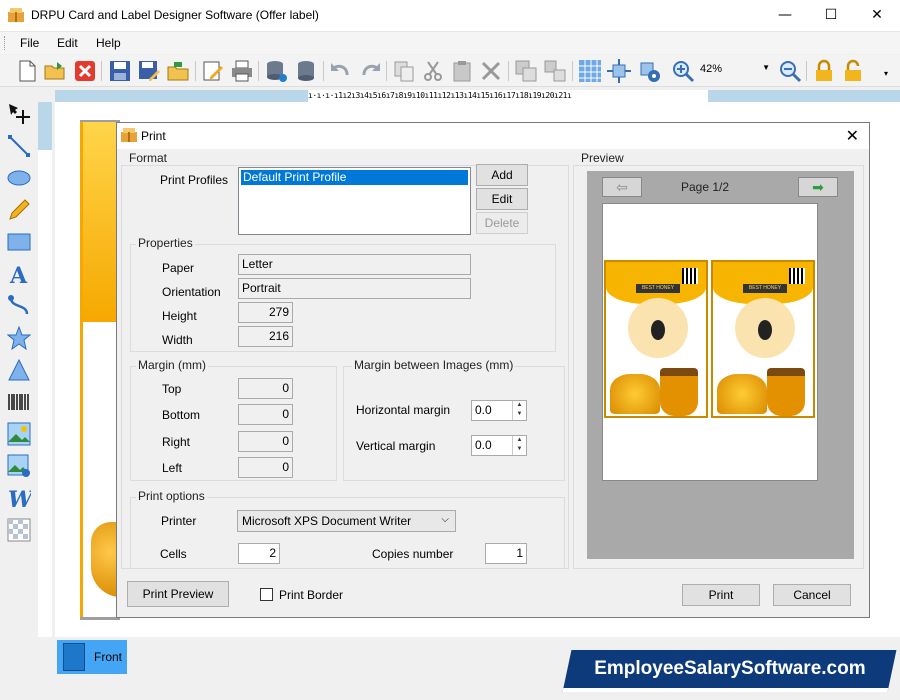  Describe the element at coordinates (404, 71) in the screenshot. I see `copy-icon` at that location.